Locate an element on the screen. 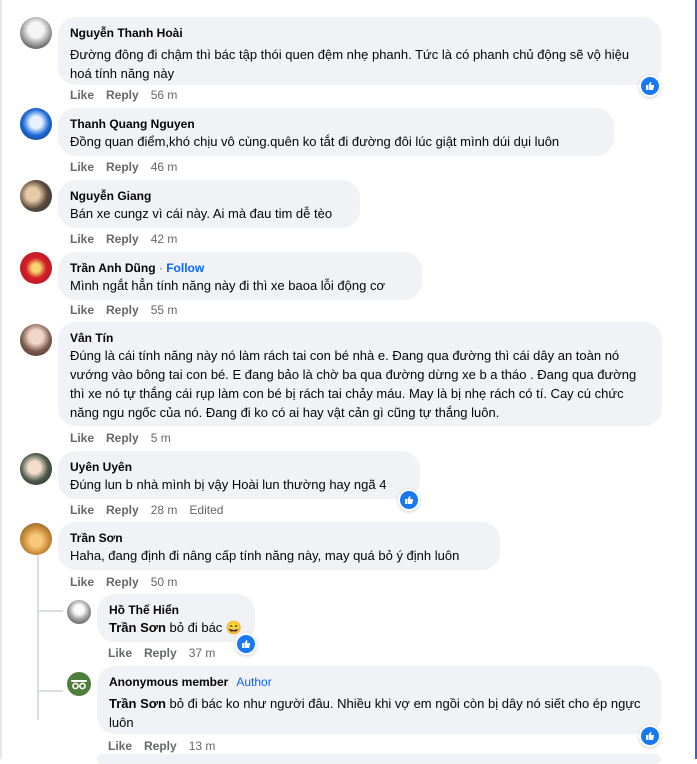 The image size is (697, 764). comment-actions: Like Reply 42 m is located at coordinates (129, 239).